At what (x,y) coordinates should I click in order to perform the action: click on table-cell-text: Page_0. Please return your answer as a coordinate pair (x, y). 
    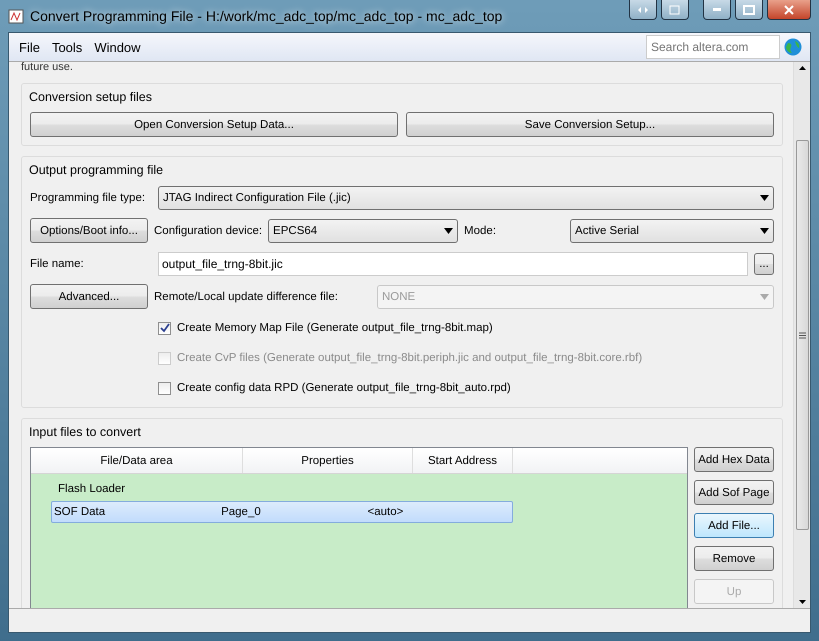
    Looking at the image, I should click on (241, 512).